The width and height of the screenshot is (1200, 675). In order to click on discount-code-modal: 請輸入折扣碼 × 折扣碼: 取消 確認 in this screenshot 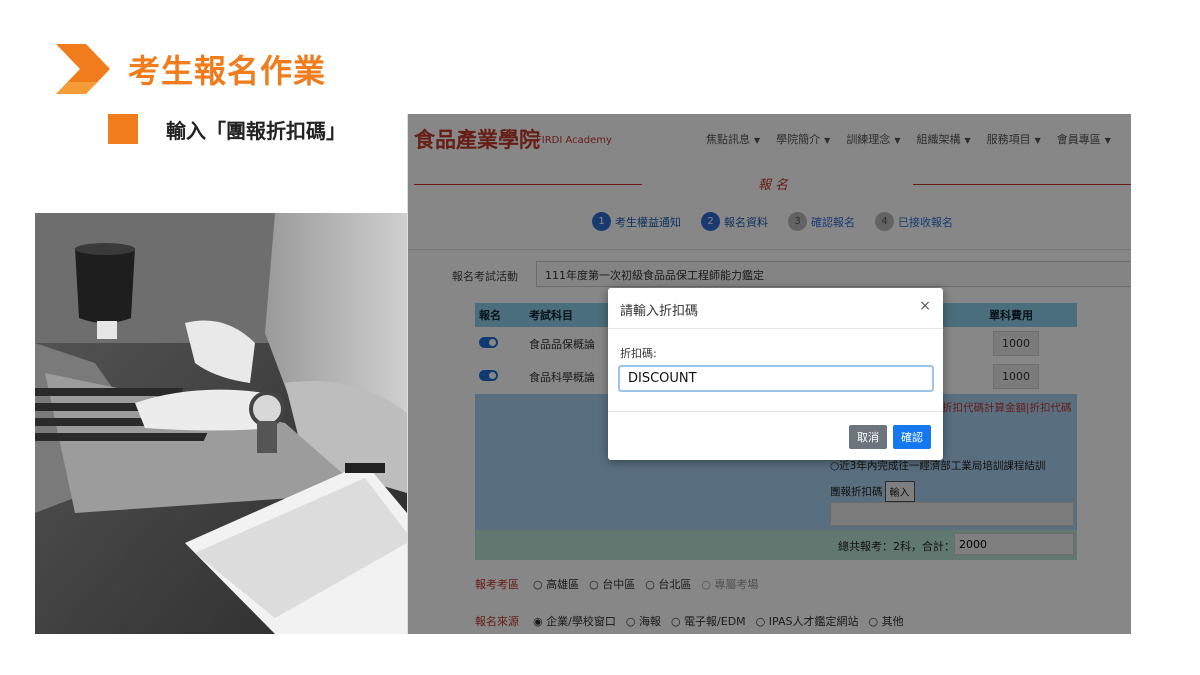, I will do `click(775, 374)`.